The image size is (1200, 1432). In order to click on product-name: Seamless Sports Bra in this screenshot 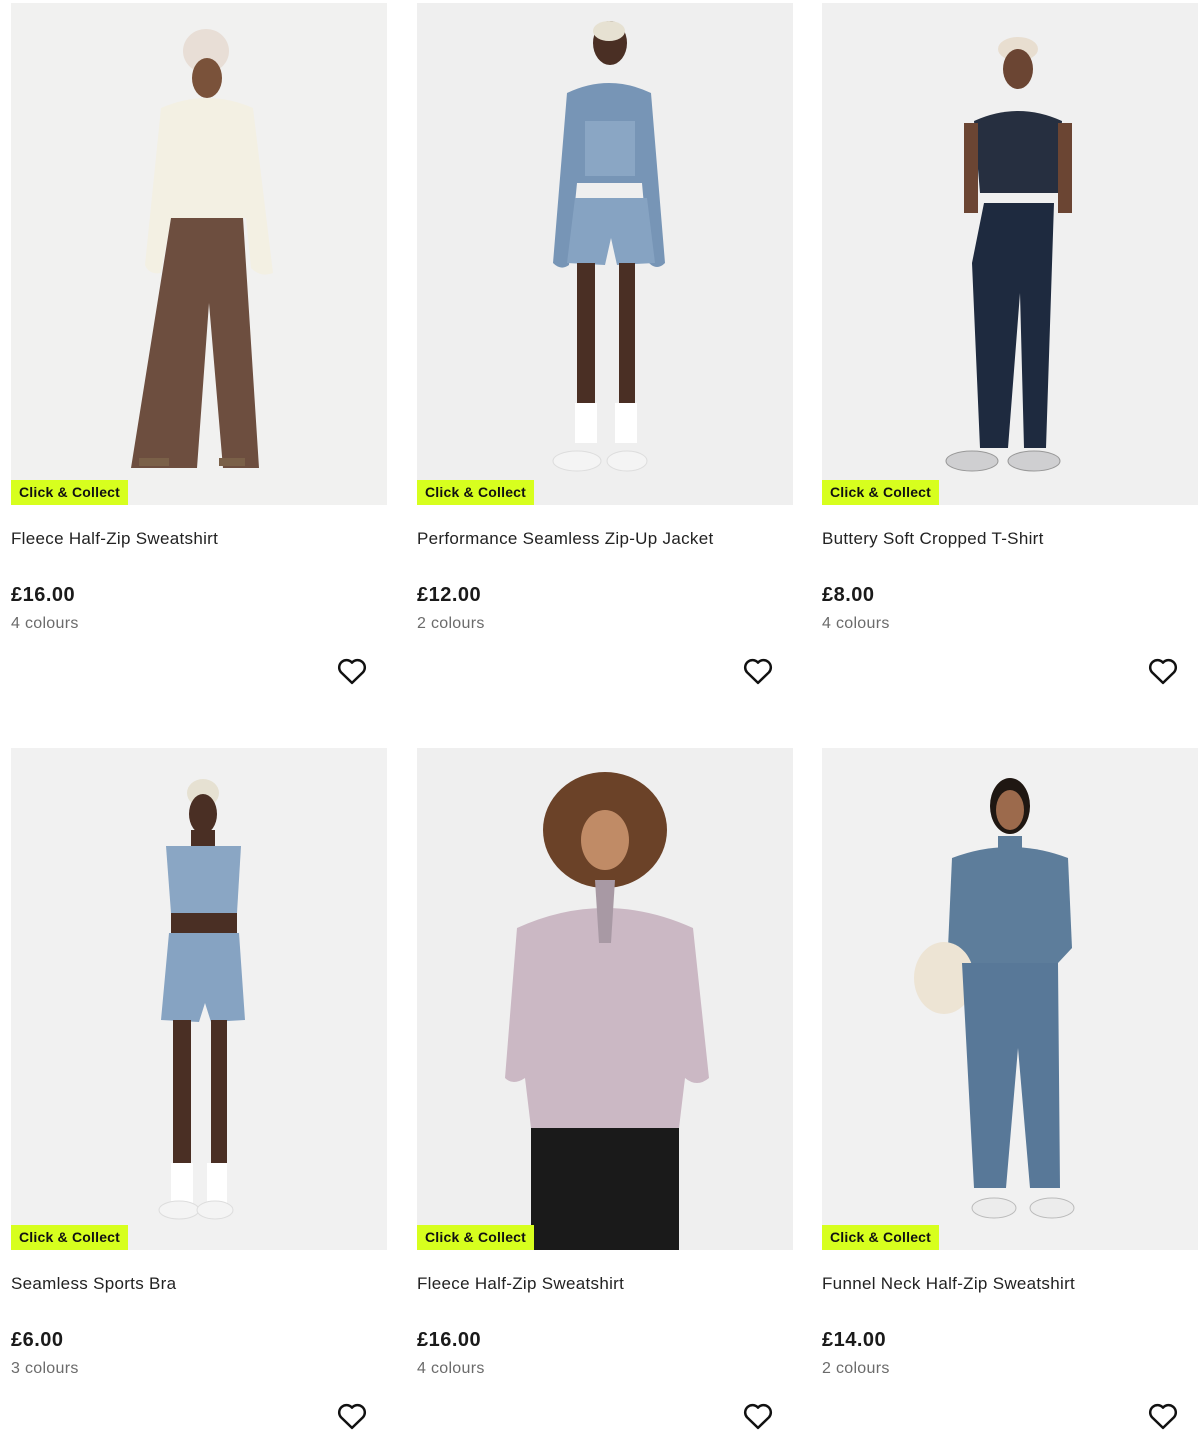, I will do `click(93, 1284)`.